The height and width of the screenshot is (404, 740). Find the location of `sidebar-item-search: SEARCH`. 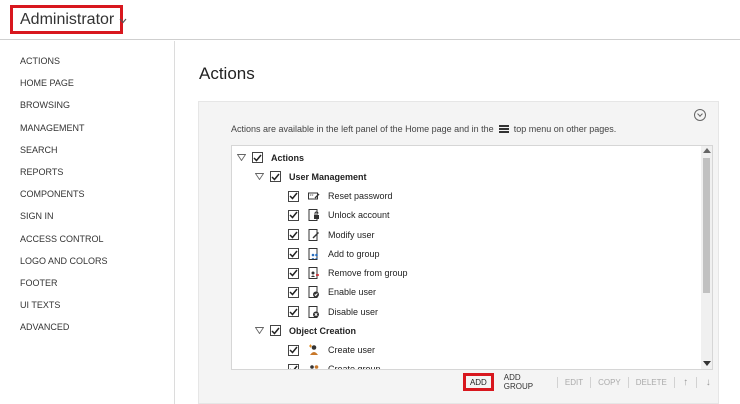

sidebar-item-search: SEARCH is located at coordinates (87, 154).